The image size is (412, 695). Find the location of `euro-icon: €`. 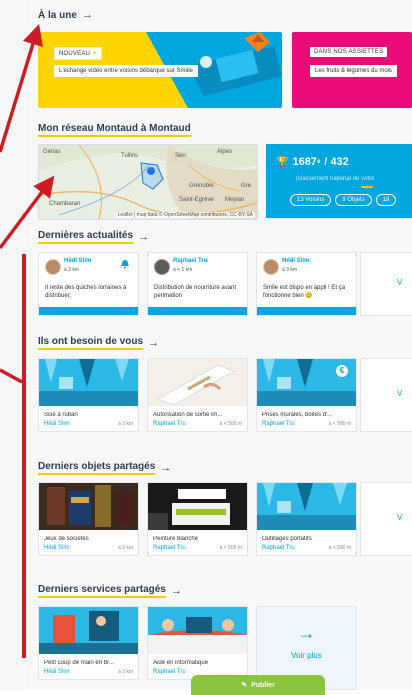

euro-icon: € is located at coordinates (342, 371).